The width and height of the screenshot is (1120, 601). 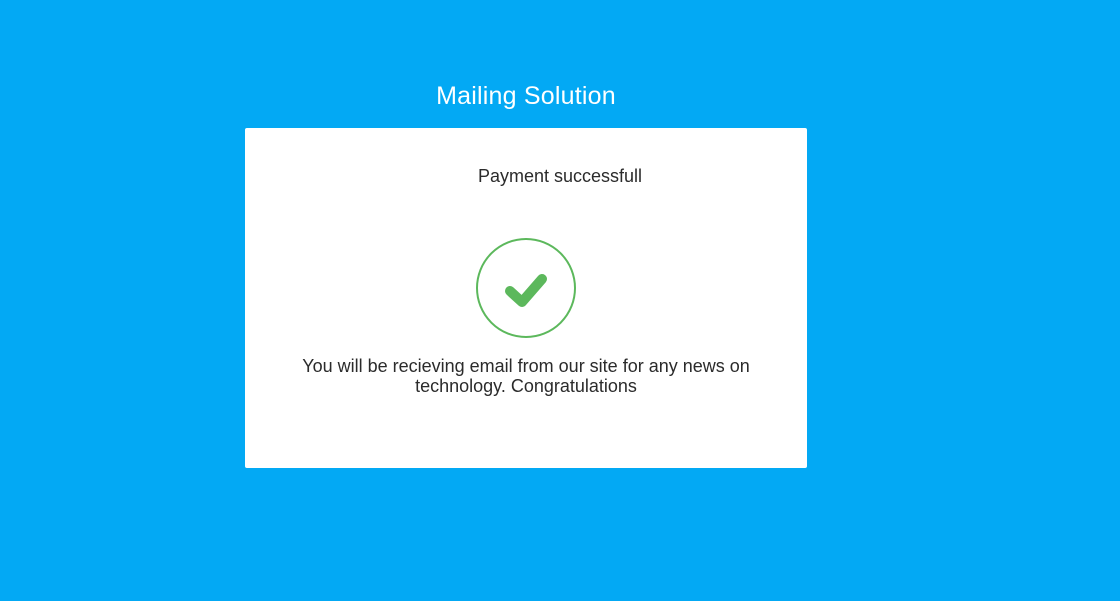 What do you see at coordinates (526, 96) in the screenshot?
I see `app-title: Mailing Solution` at bounding box center [526, 96].